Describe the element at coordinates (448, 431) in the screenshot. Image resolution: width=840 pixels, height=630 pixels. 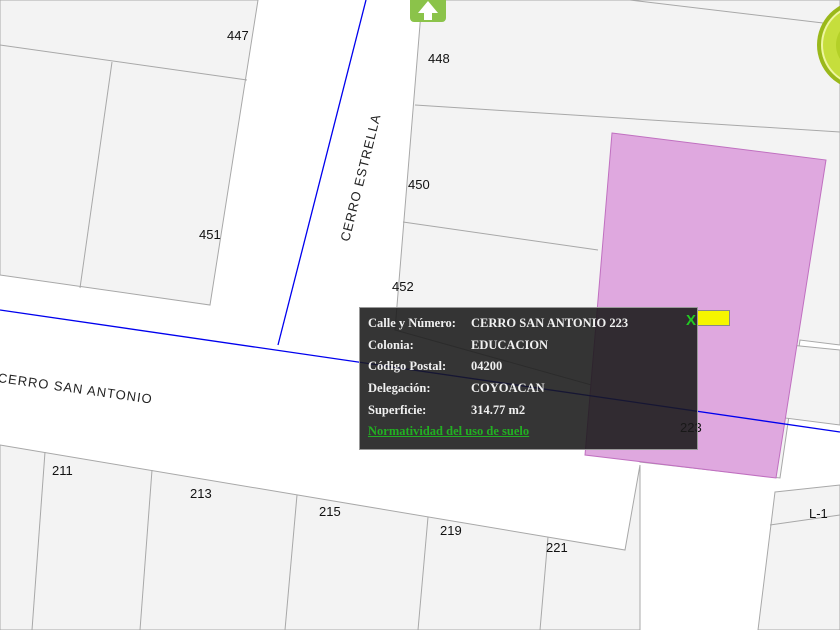
I see `land-use-link: Normatividad del uso de suelo` at that location.